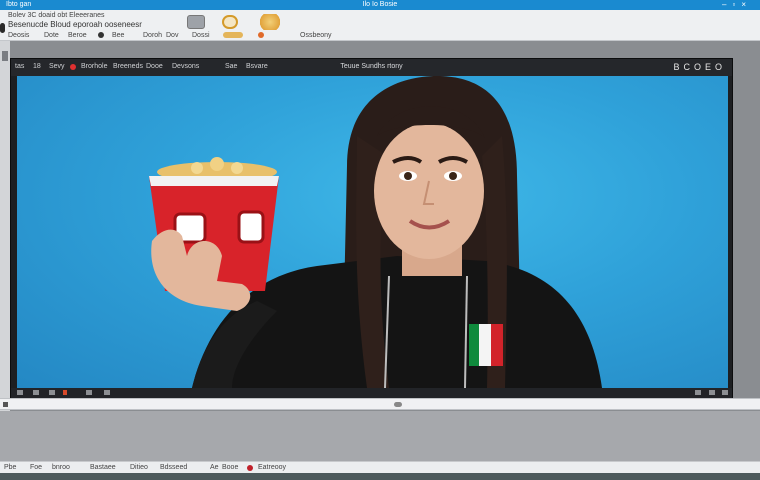  I want to click on desktop-edge, so click(380, 476).